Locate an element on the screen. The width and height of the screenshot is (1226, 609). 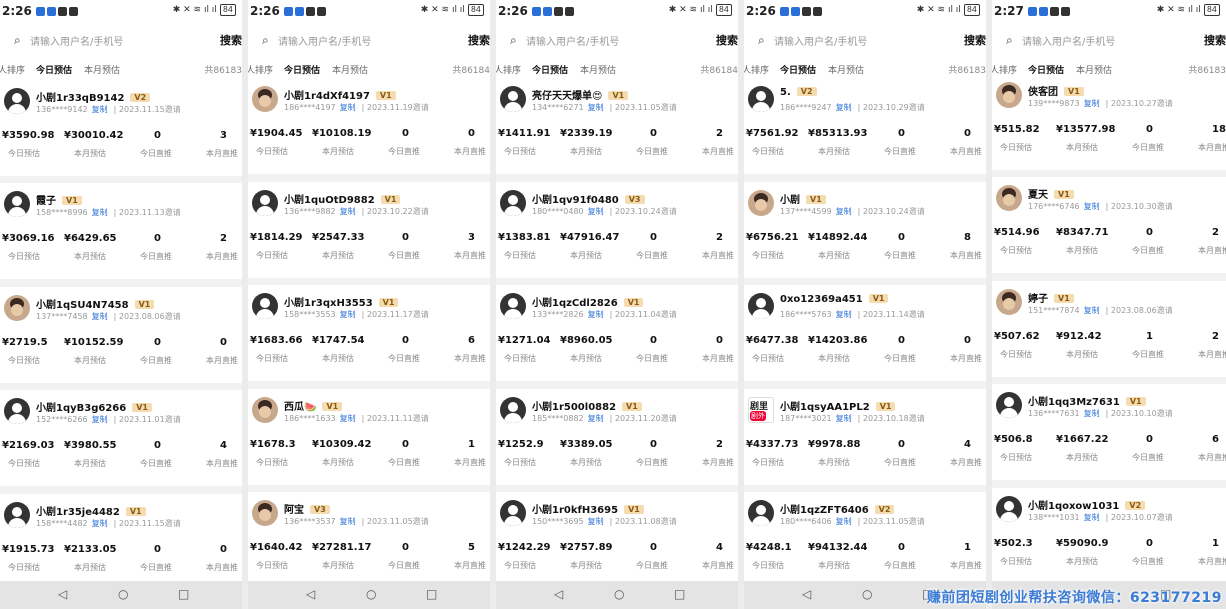
month-direct-label: 本月直推 is located at coordinates (718, 255).